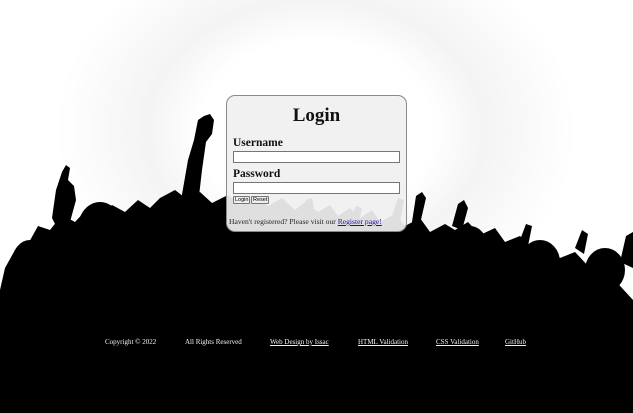 The image size is (633, 413). What do you see at coordinates (241, 200) in the screenshot?
I see `login-button: Login` at bounding box center [241, 200].